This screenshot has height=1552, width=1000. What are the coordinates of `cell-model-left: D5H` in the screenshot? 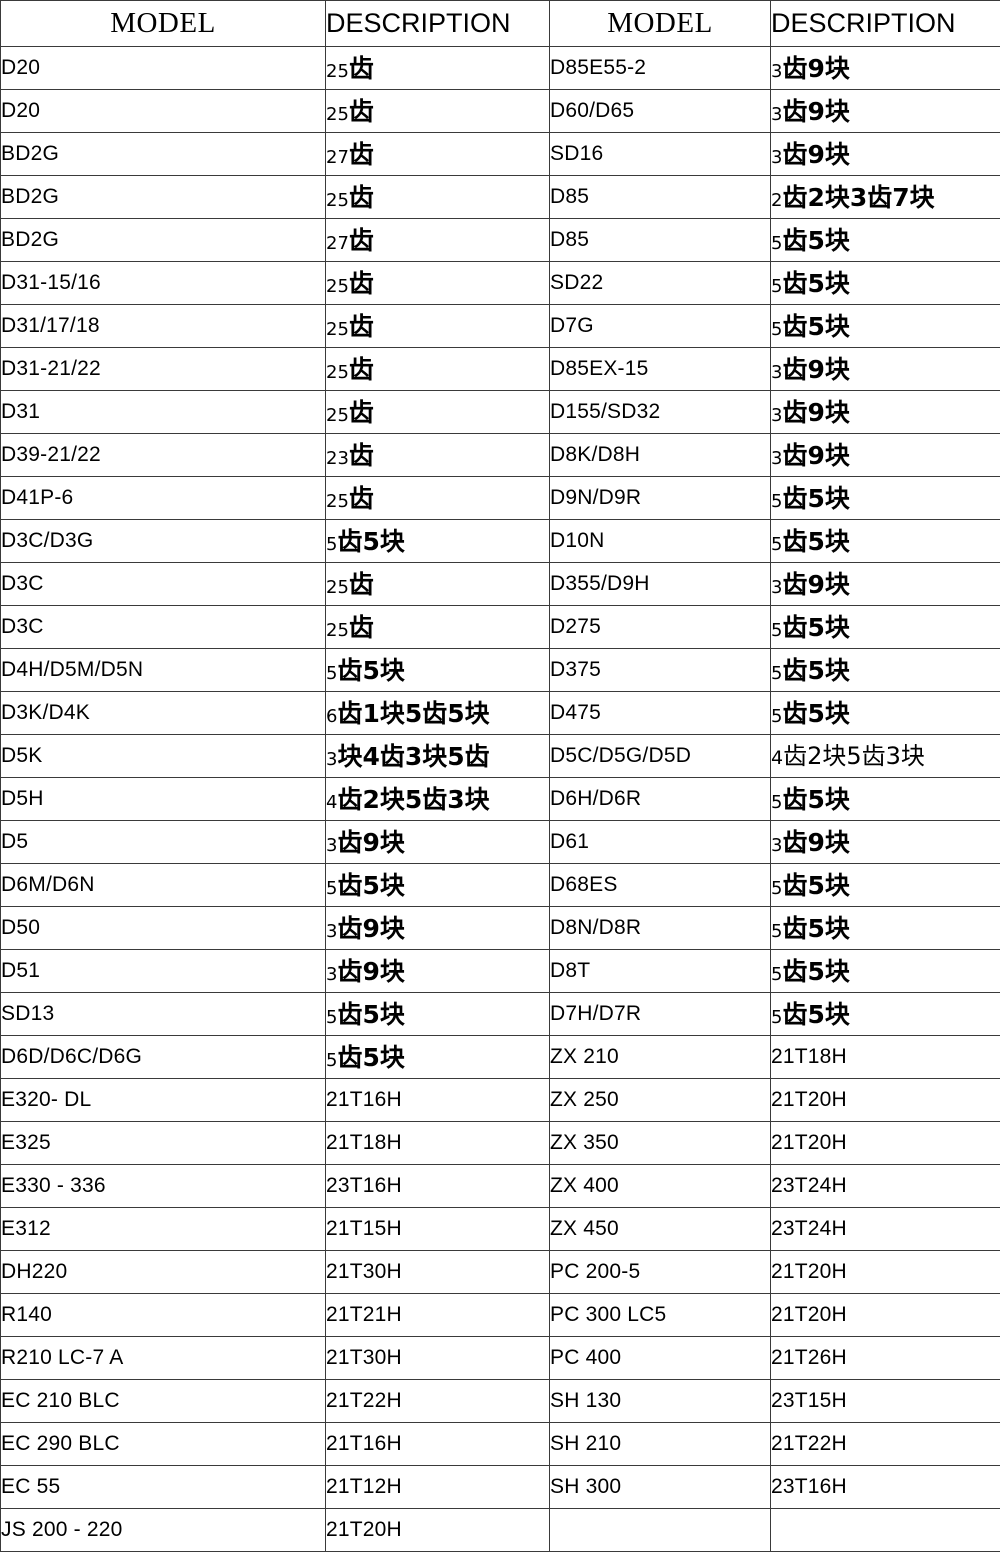 It's located at (163, 799).